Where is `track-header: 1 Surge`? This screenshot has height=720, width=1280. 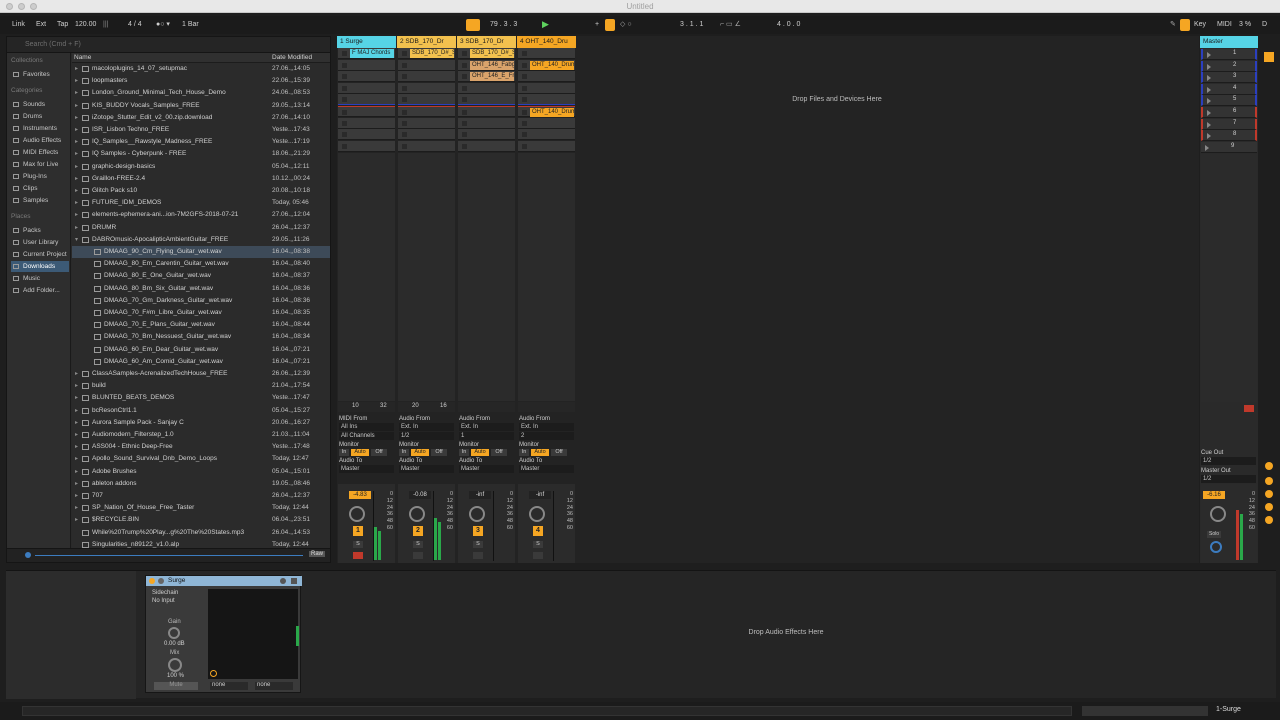
track-header: 1 Surge is located at coordinates (366, 42).